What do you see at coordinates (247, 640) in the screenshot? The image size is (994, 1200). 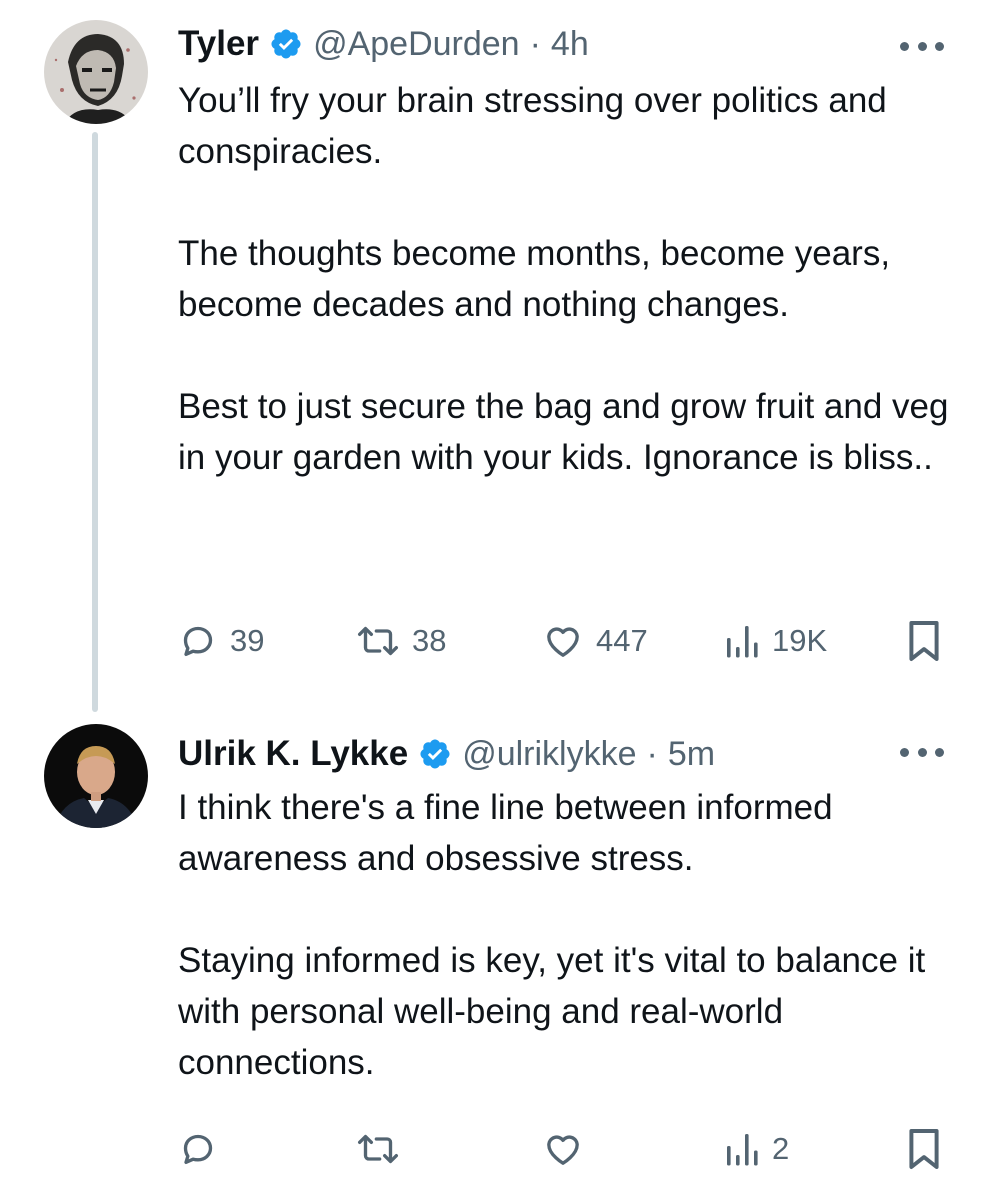 I see `reply-count: 39` at bounding box center [247, 640].